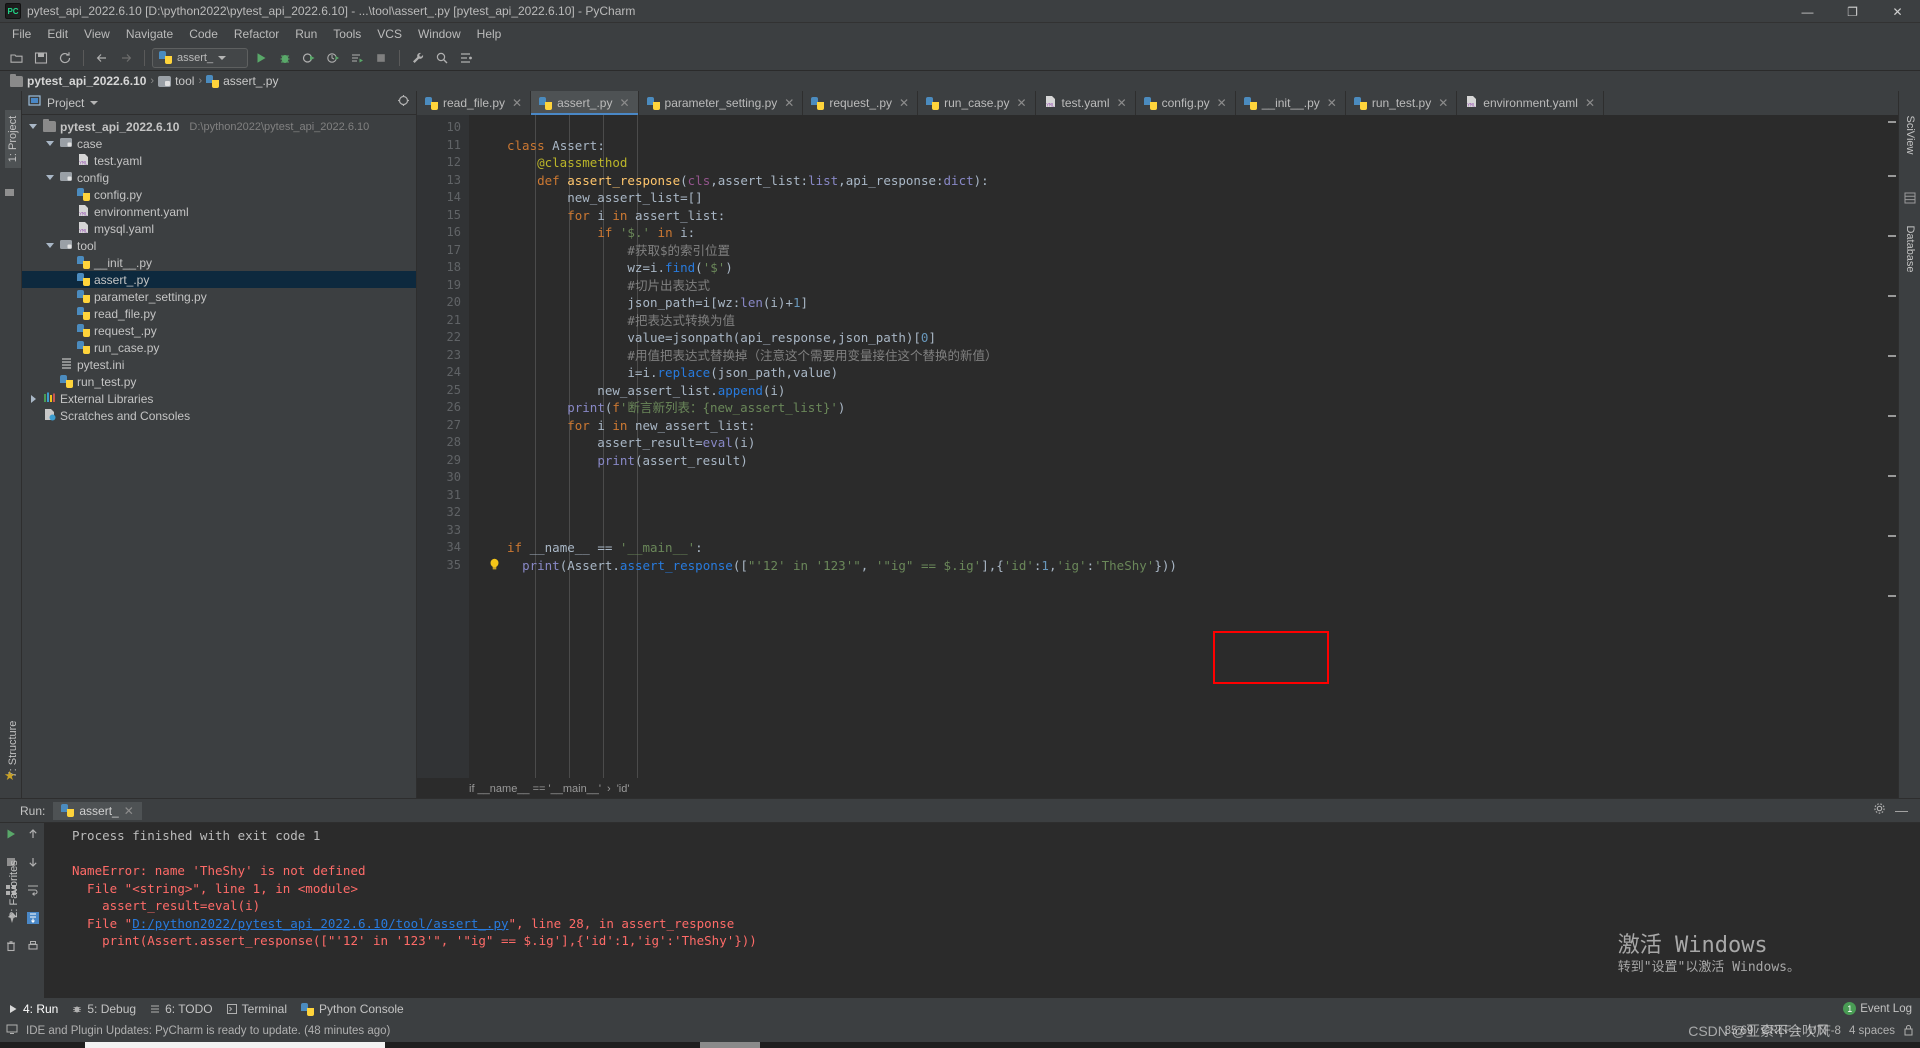  Describe the element at coordinates (104, 1009) in the screenshot. I see `tab-debug: 5: Debug` at that location.